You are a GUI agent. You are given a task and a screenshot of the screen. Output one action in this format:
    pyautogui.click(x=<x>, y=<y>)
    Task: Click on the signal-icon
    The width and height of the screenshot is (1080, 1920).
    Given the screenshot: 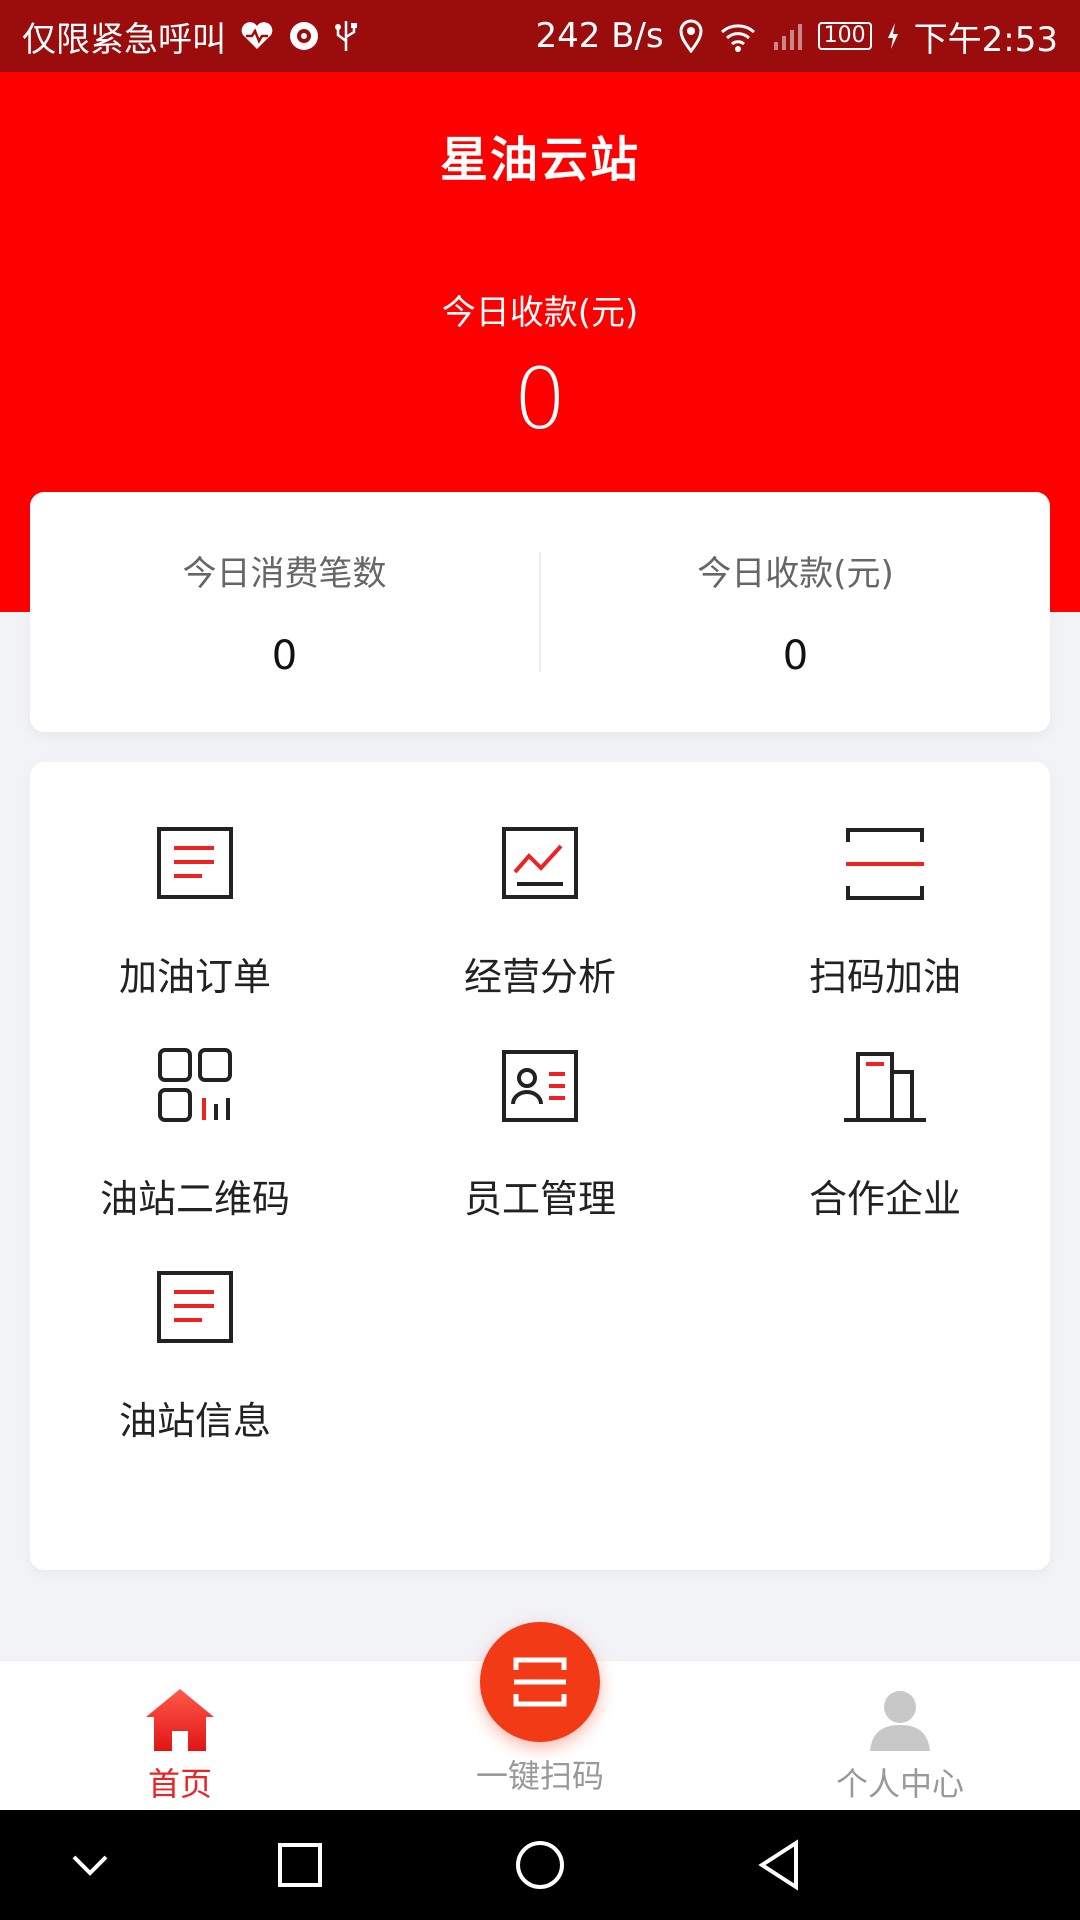 What is the action you would take?
    pyautogui.click(x=788, y=36)
    